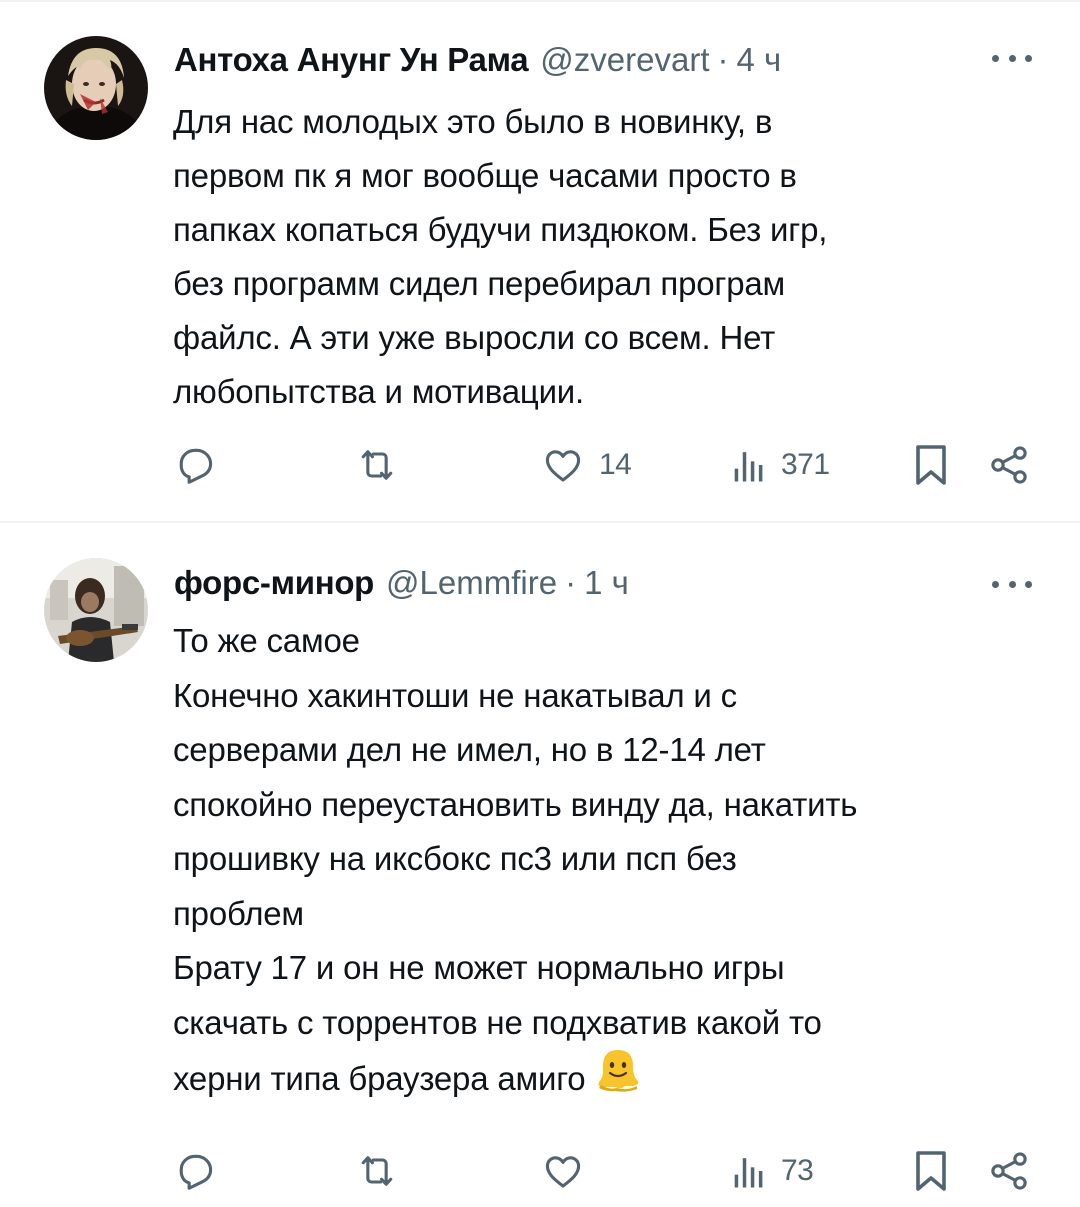 The image size is (1080, 1207). Describe the element at coordinates (351, 60) in the screenshot. I see `author-name: Антоха Анунг Ун Рама` at that location.